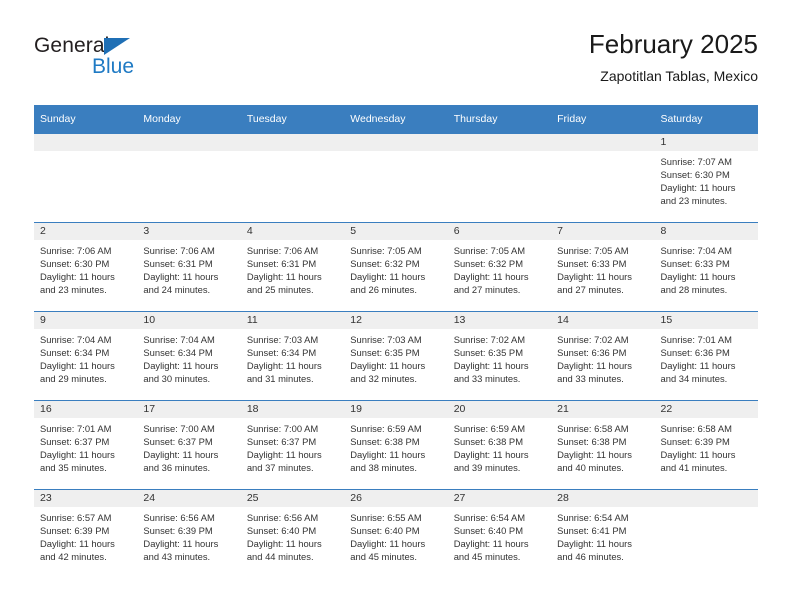 This screenshot has width=792, height=612. I want to click on weekday-header-thursday: Thursday, so click(499, 119).